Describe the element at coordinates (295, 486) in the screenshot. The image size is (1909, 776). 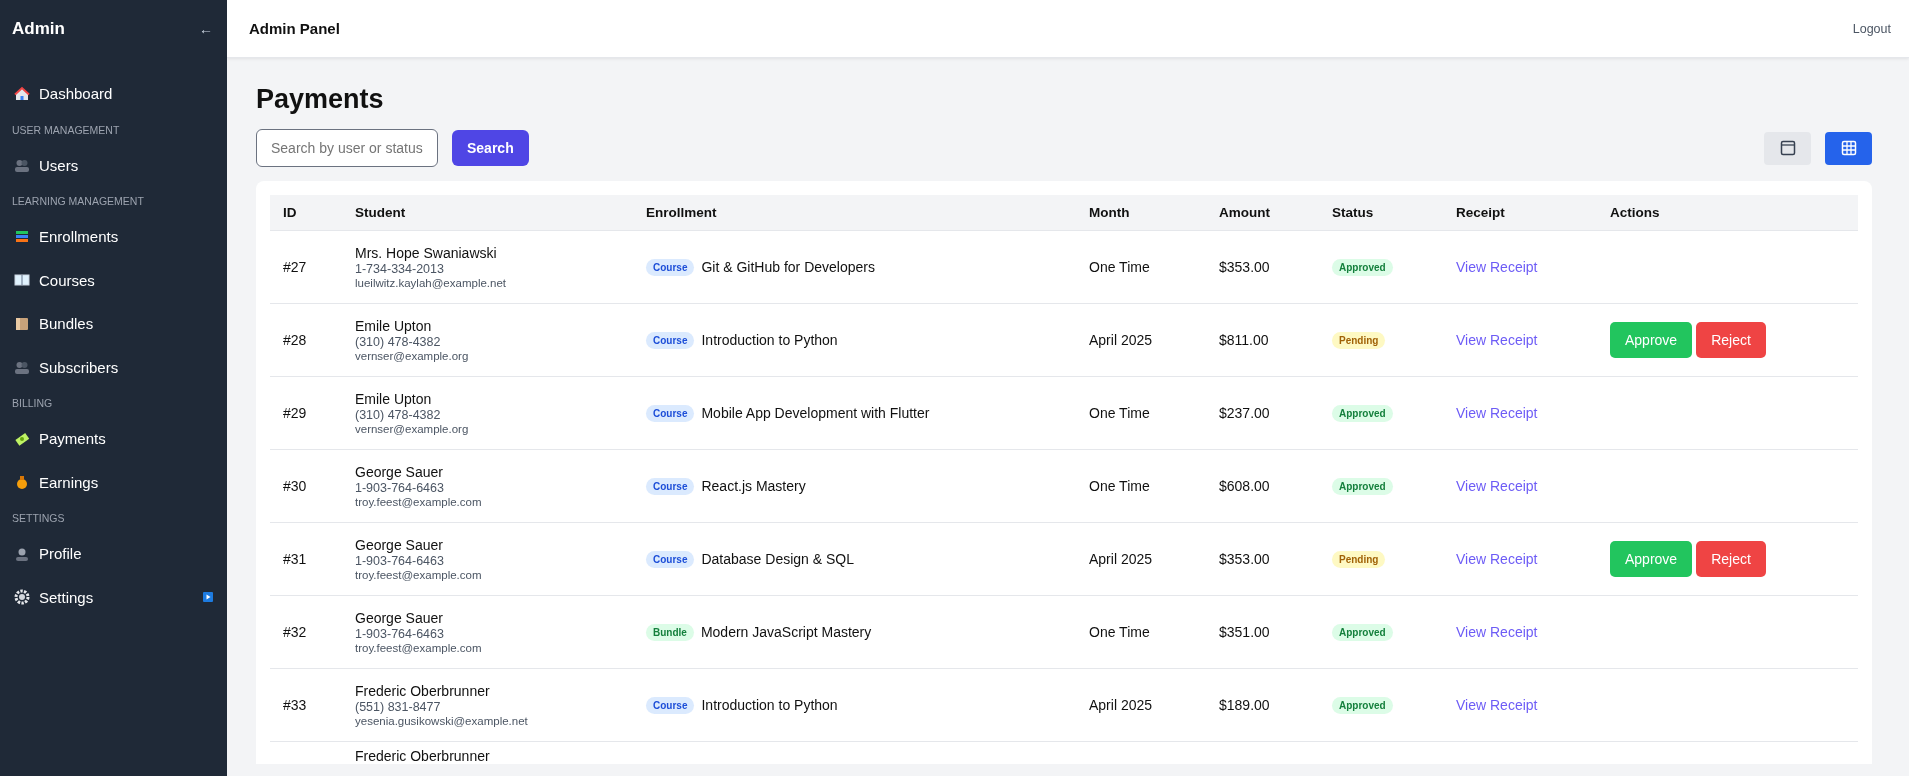
I see `id-cell-text: #30` at that location.